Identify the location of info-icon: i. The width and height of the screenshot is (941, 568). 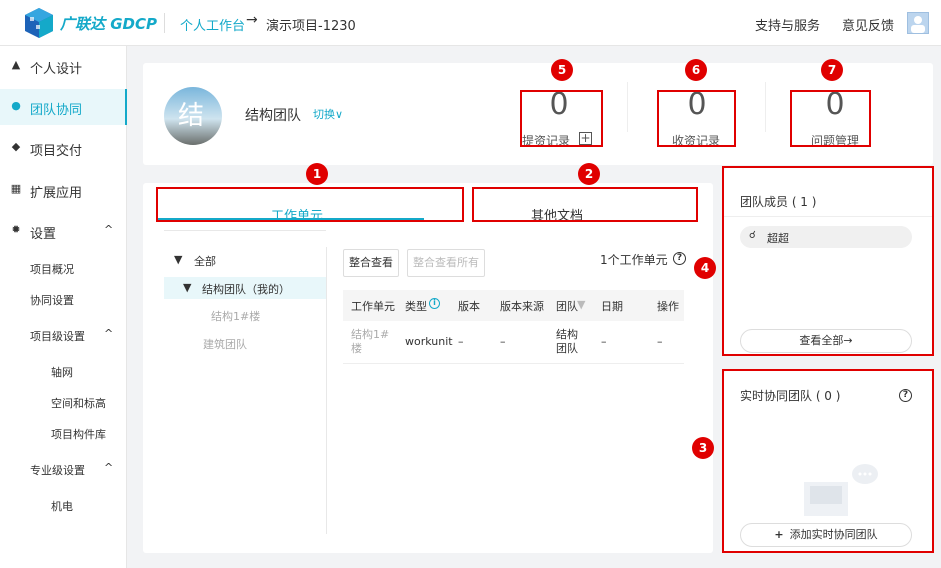
(434, 303).